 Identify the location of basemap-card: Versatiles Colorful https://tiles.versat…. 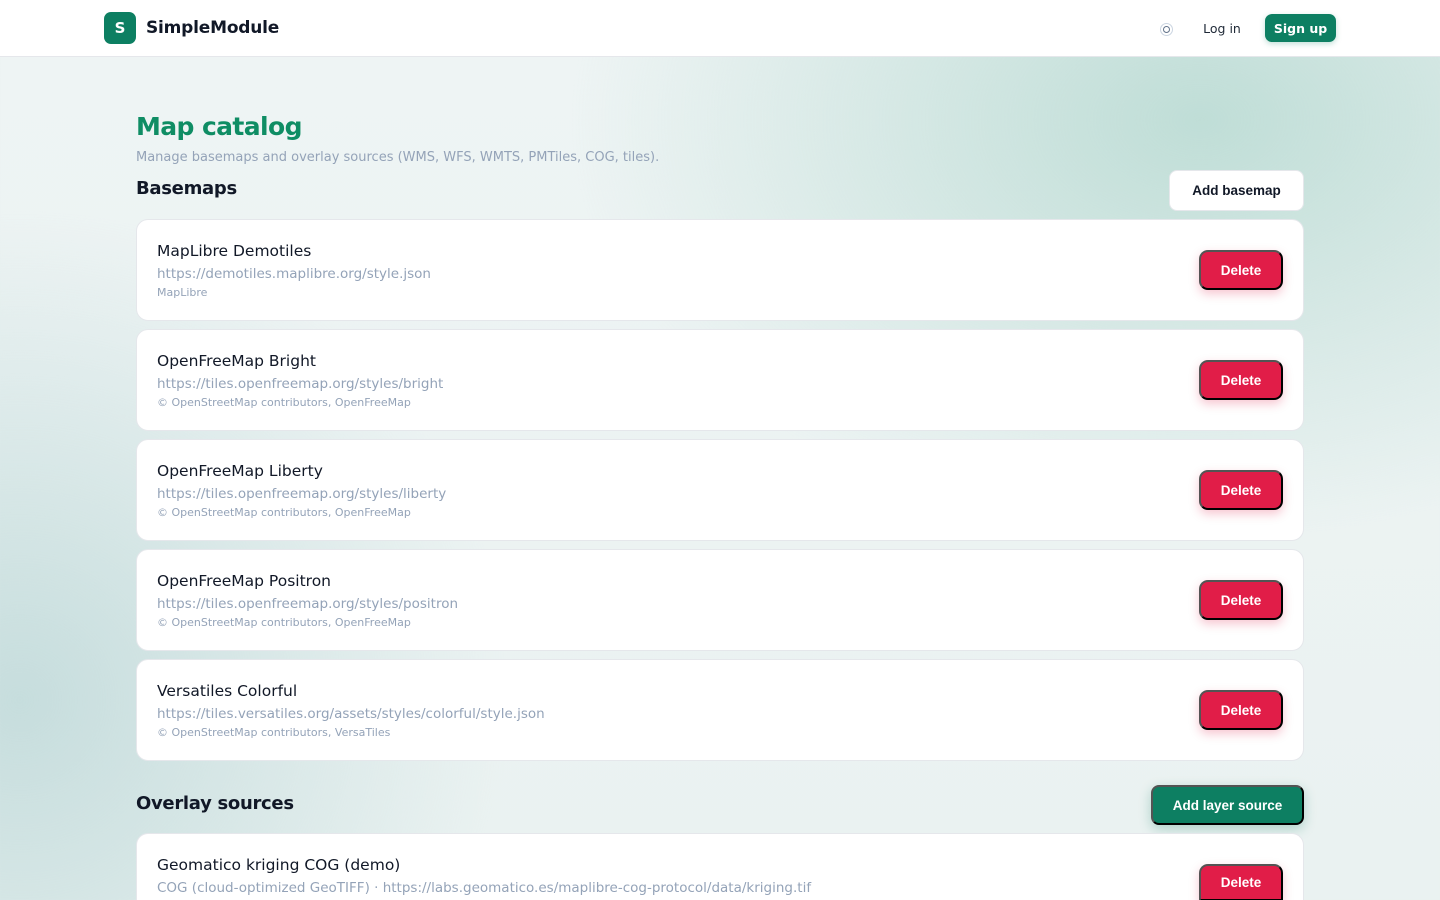
(720, 710).